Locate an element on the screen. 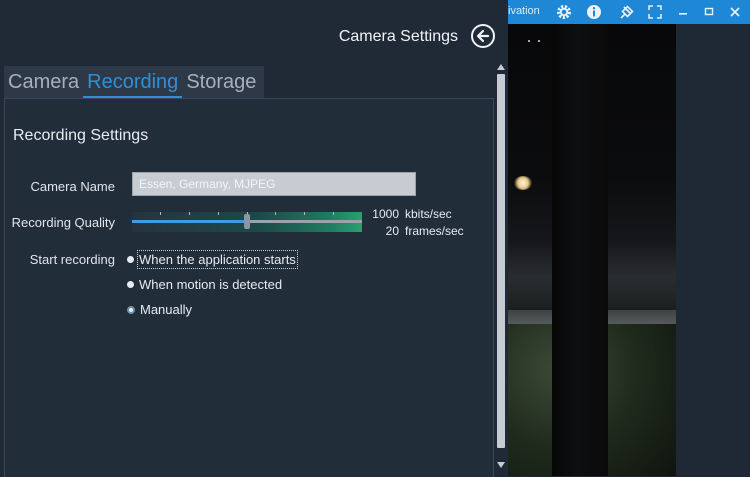 Image resolution: width=750 pixels, height=477 pixels. panel-header: Camera Settings is located at coordinates (254, 31).